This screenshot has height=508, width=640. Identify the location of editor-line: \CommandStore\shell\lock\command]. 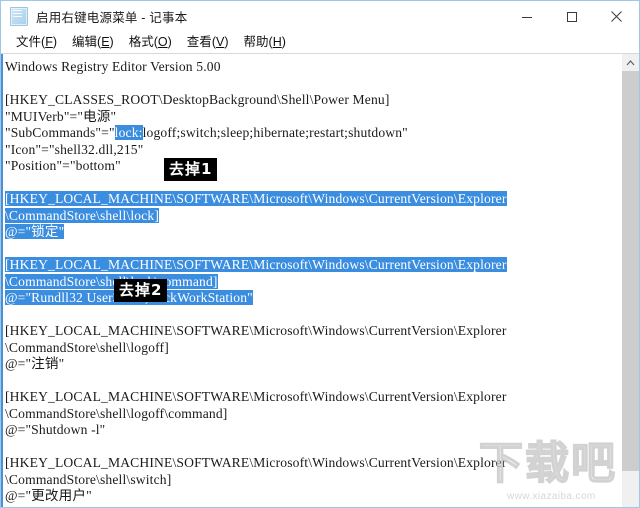
(313, 282).